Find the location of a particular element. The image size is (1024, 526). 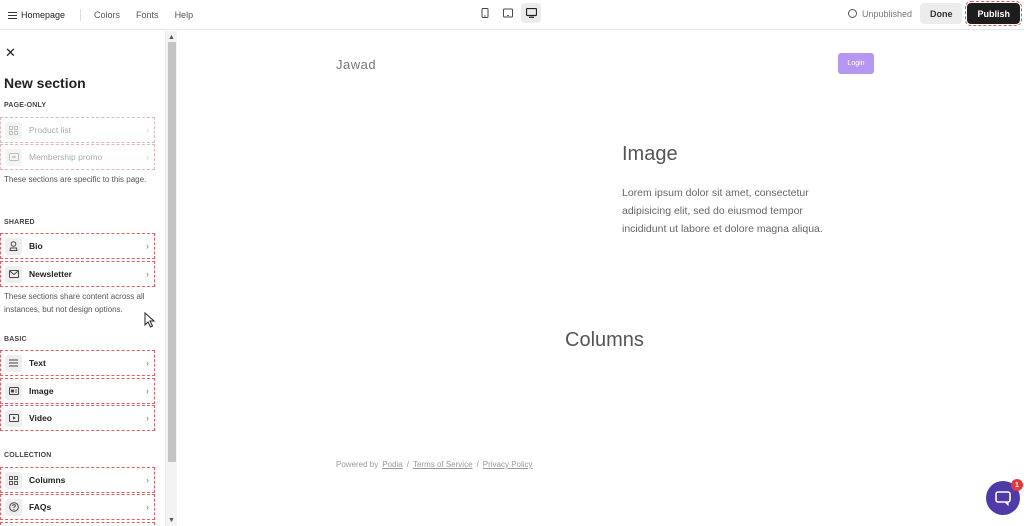

section-item-label: Product list is located at coordinates (50, 130).